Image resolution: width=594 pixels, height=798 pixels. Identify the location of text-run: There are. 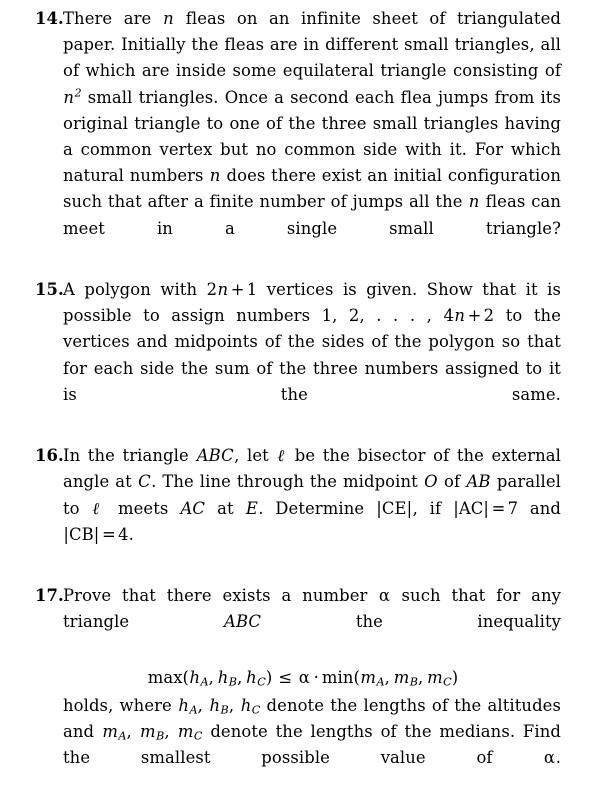
(113, 18).